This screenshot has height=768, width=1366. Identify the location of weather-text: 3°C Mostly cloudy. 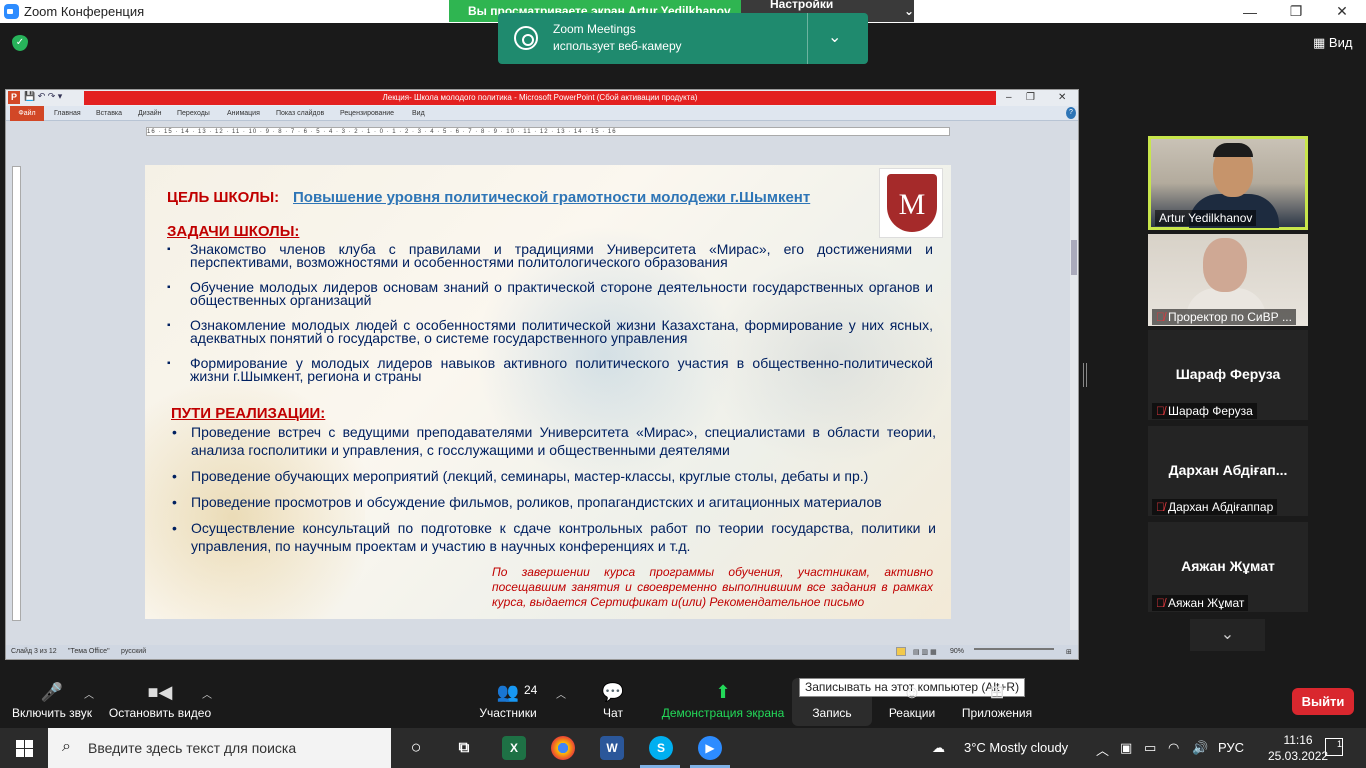
(1016, 747).